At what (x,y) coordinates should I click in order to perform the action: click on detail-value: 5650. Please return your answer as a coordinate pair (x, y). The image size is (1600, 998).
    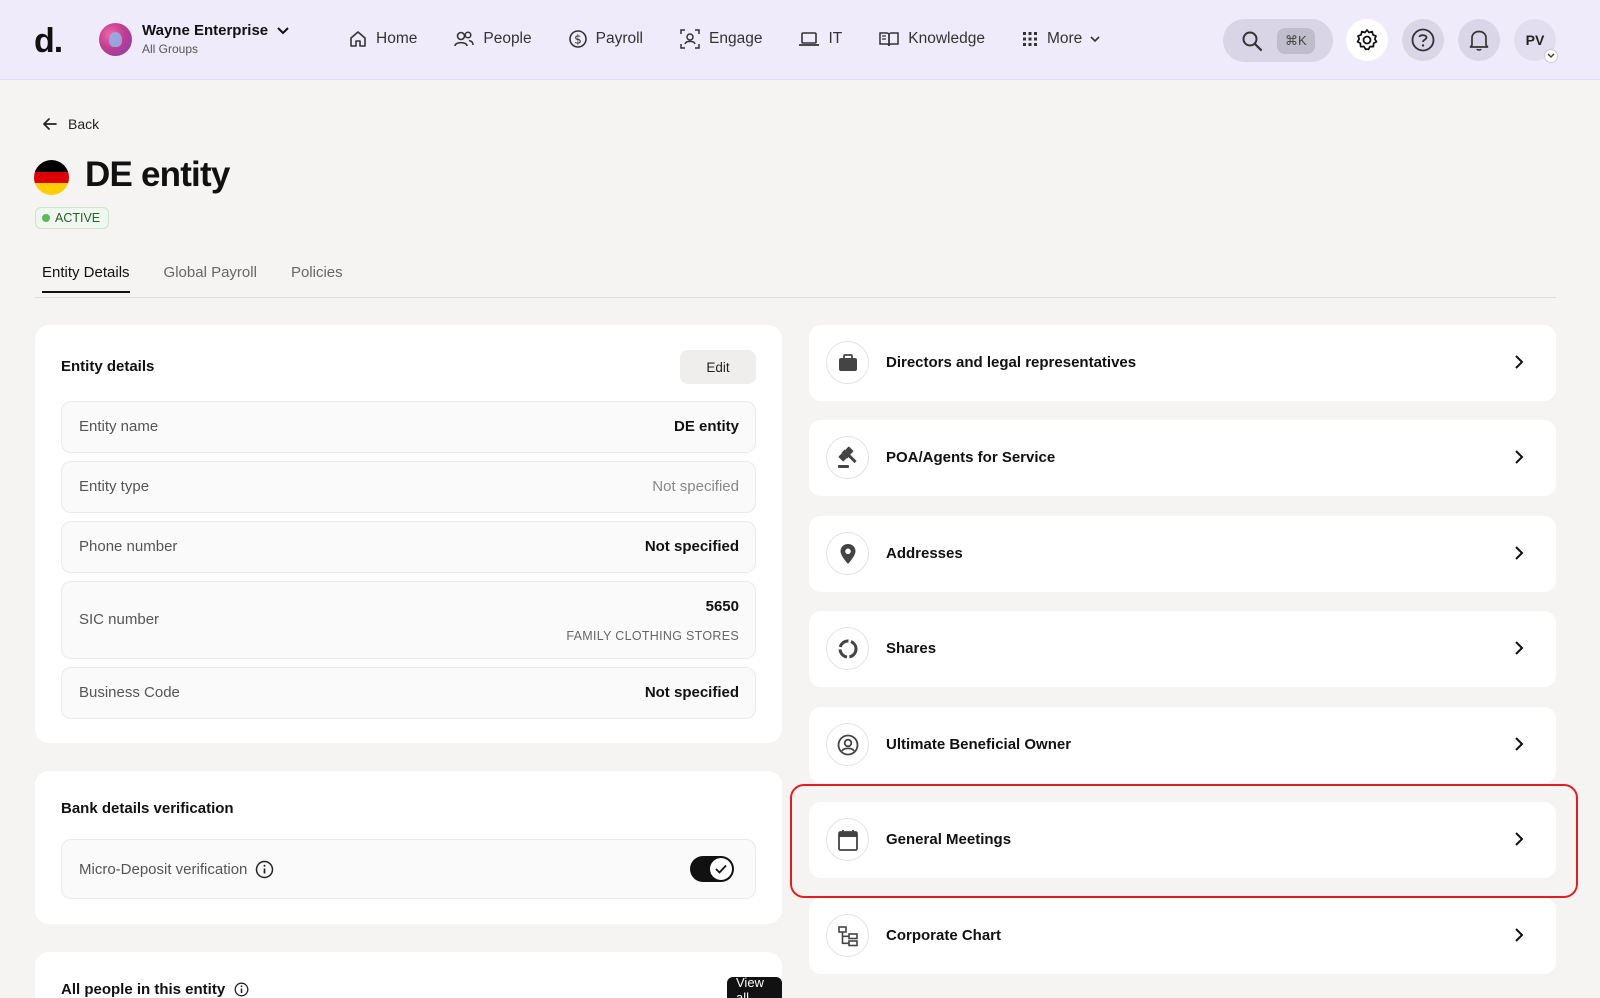
    Looking at the image, I should click on (722, 606).